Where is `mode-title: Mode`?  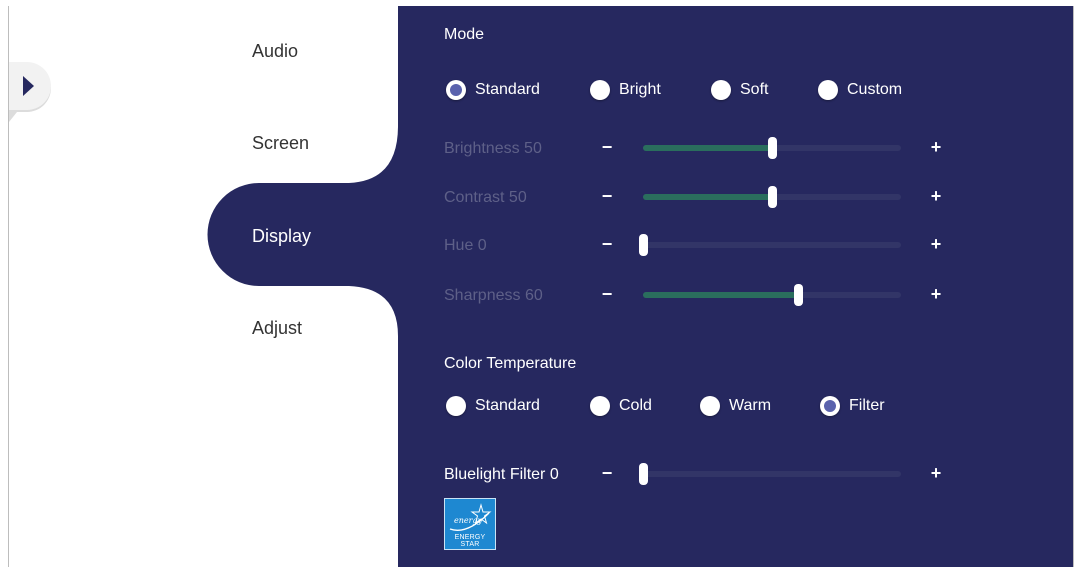 mode-title: Mode is located at coordinates (464, 34).